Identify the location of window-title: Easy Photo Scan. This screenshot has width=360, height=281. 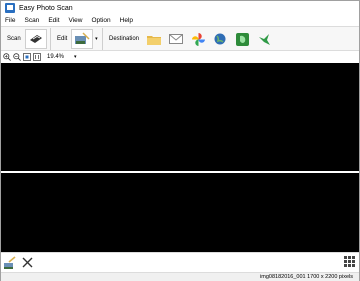
(46, 8).